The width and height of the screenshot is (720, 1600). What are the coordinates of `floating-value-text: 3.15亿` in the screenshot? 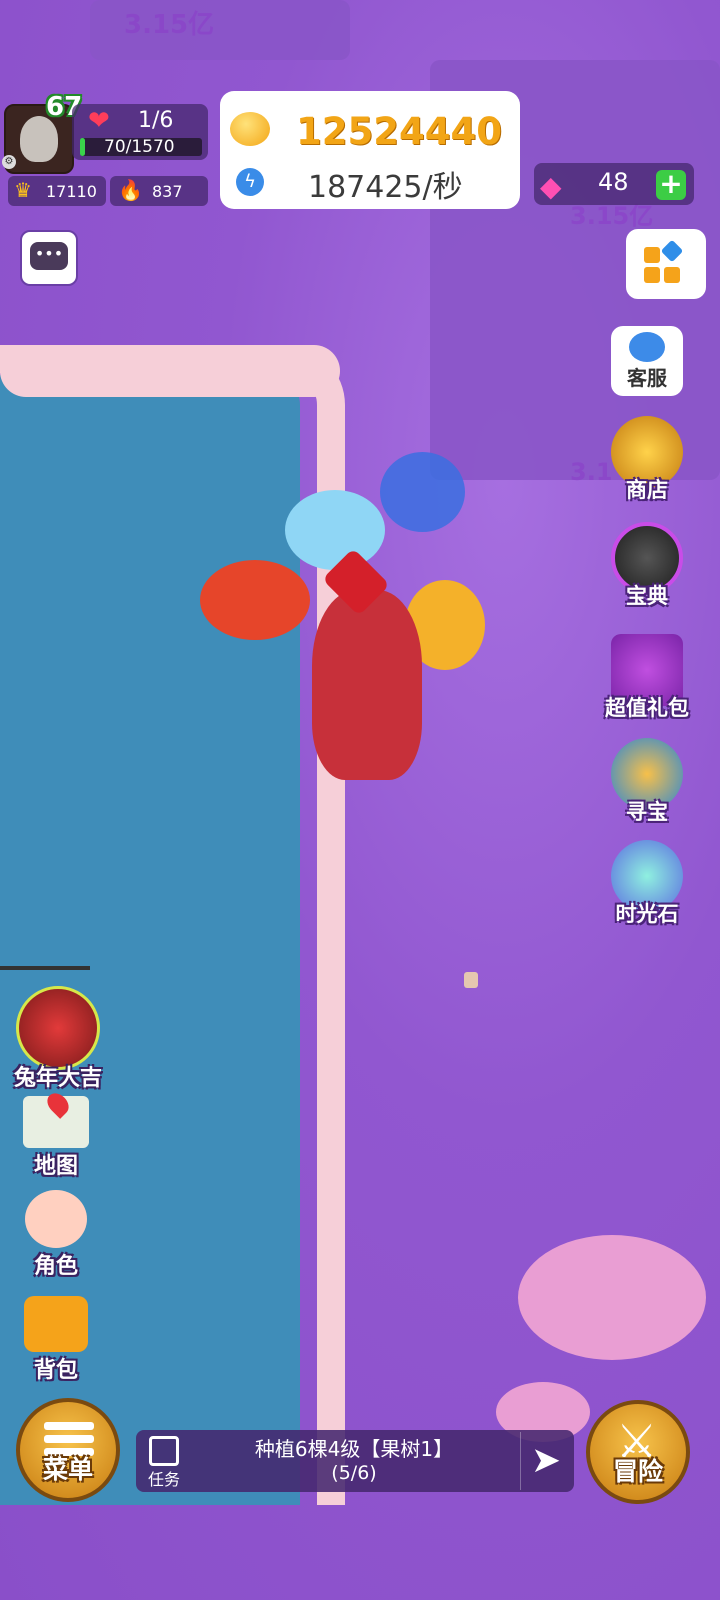 It's located at (169, 25).